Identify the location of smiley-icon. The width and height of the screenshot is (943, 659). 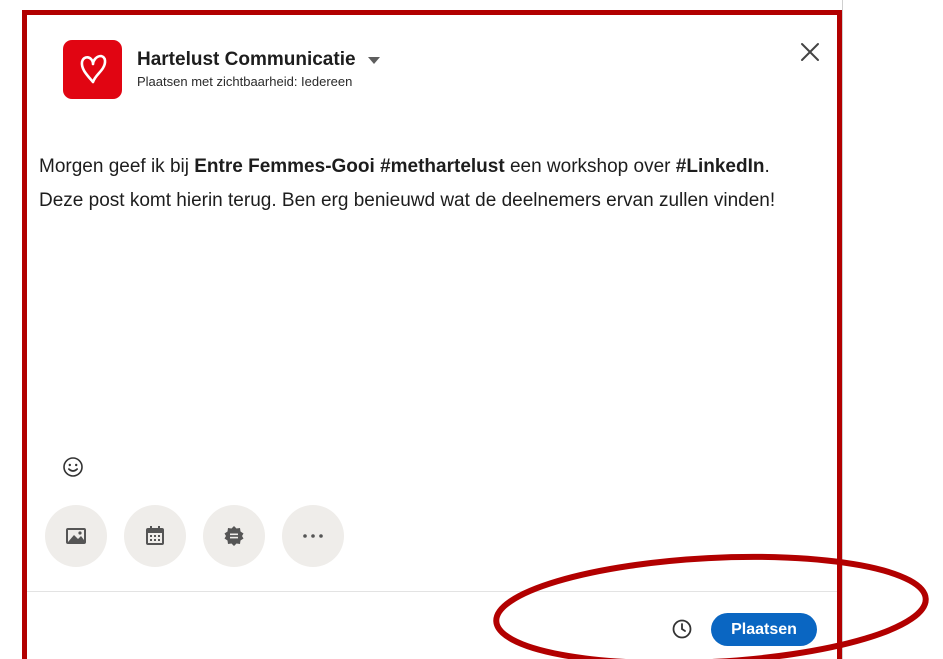
(73, 467).